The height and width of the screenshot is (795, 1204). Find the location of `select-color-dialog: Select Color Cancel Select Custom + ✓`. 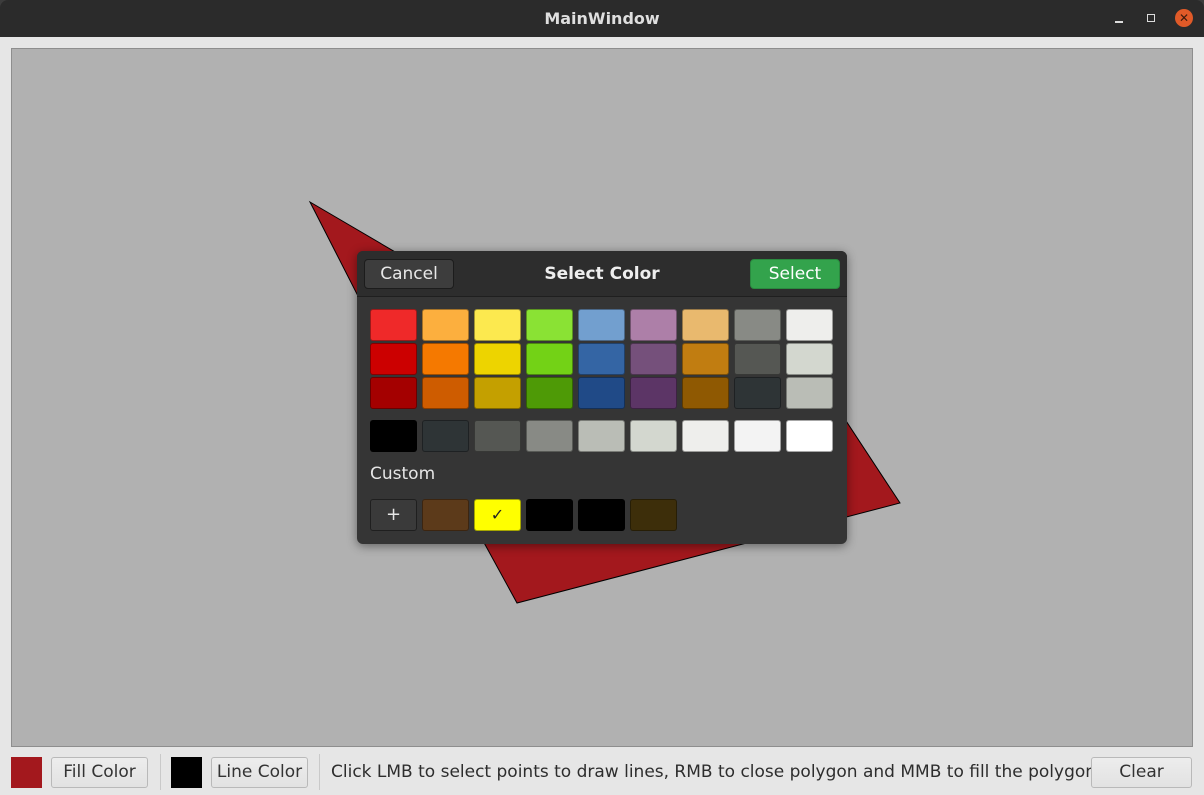

select-color-dialog: Select Color Cancel Select Custom + ✓ is located at coordinates (602, 397).